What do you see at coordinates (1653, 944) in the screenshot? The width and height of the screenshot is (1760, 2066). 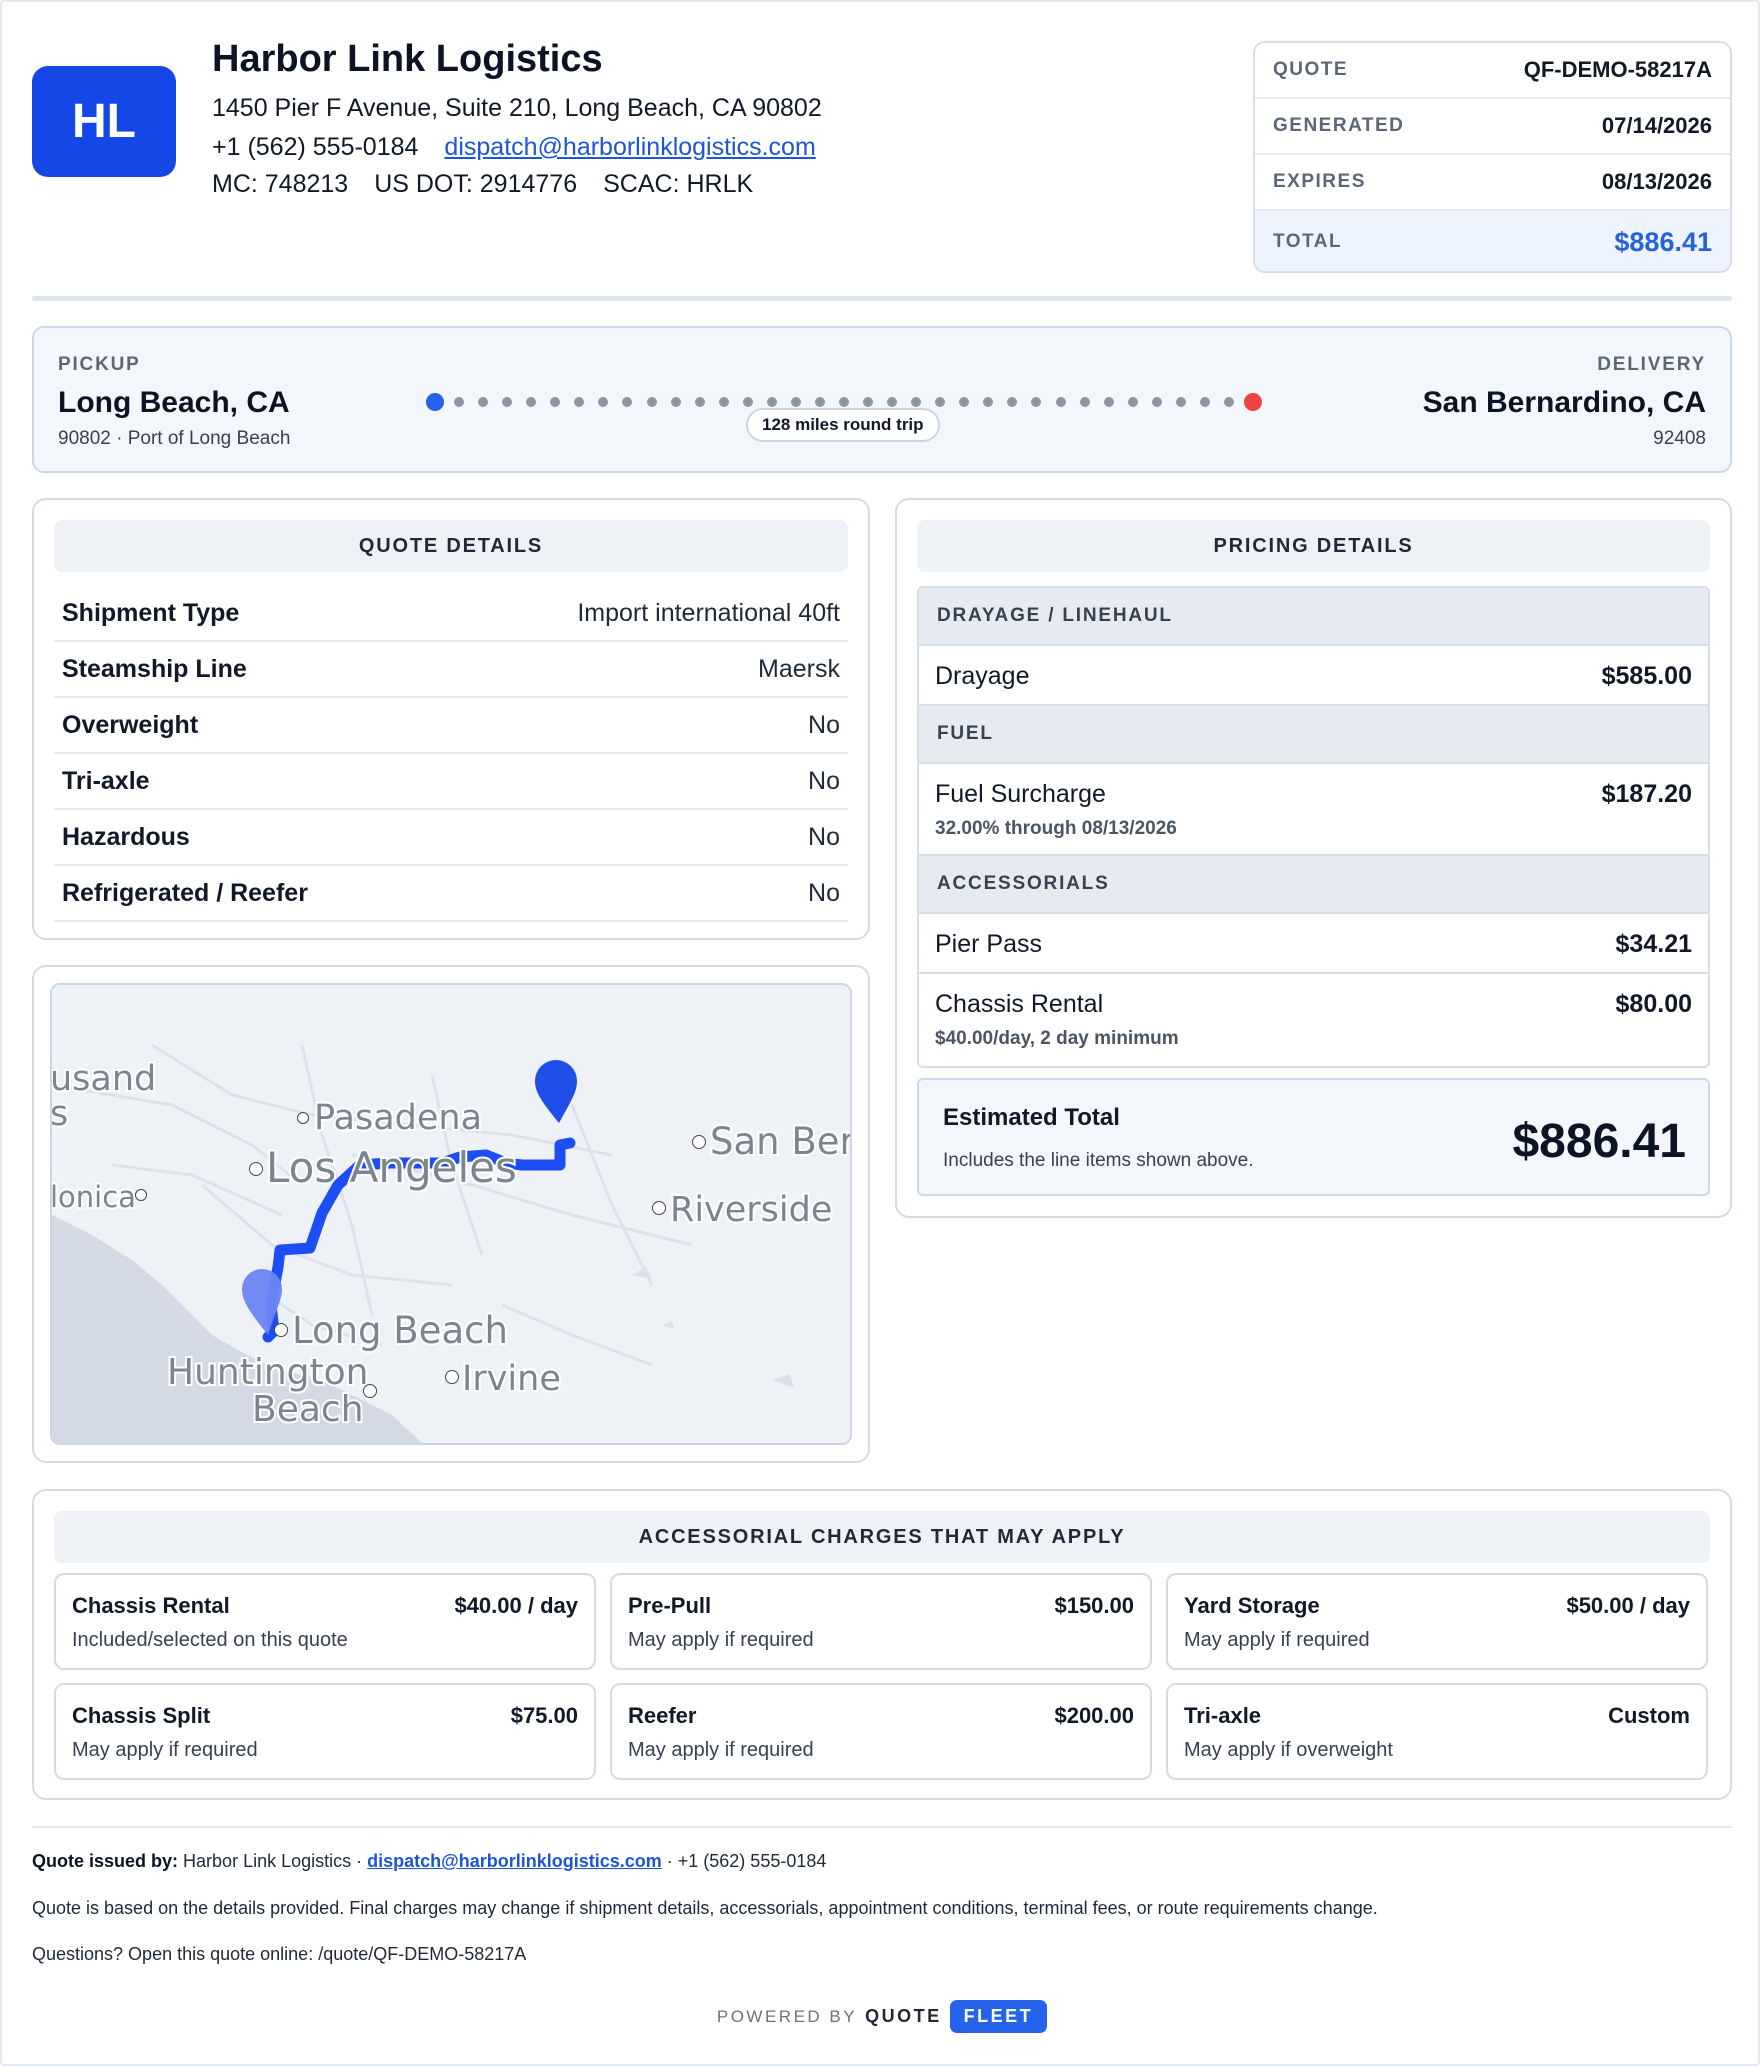 I see `line-item-amount: $34.21` at bounding box center [1653, 944].